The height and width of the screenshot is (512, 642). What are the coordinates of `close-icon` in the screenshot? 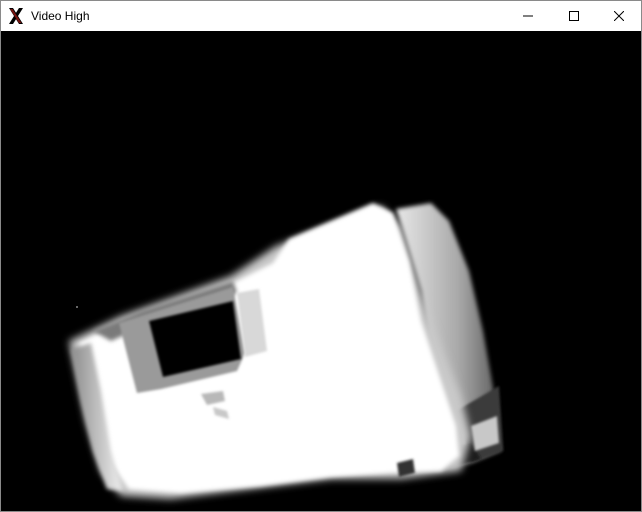 It's located at (619, 16).